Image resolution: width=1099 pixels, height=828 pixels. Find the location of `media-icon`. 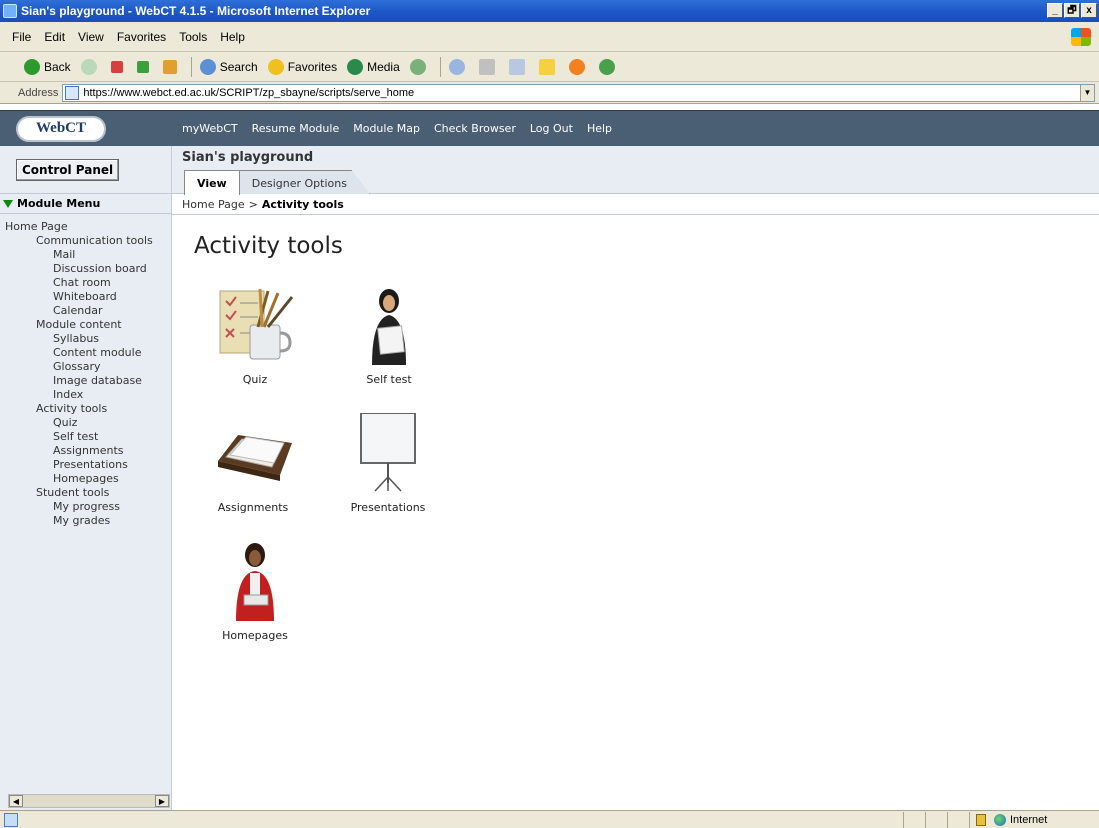

media-icon is located at coordinates (355, 66).